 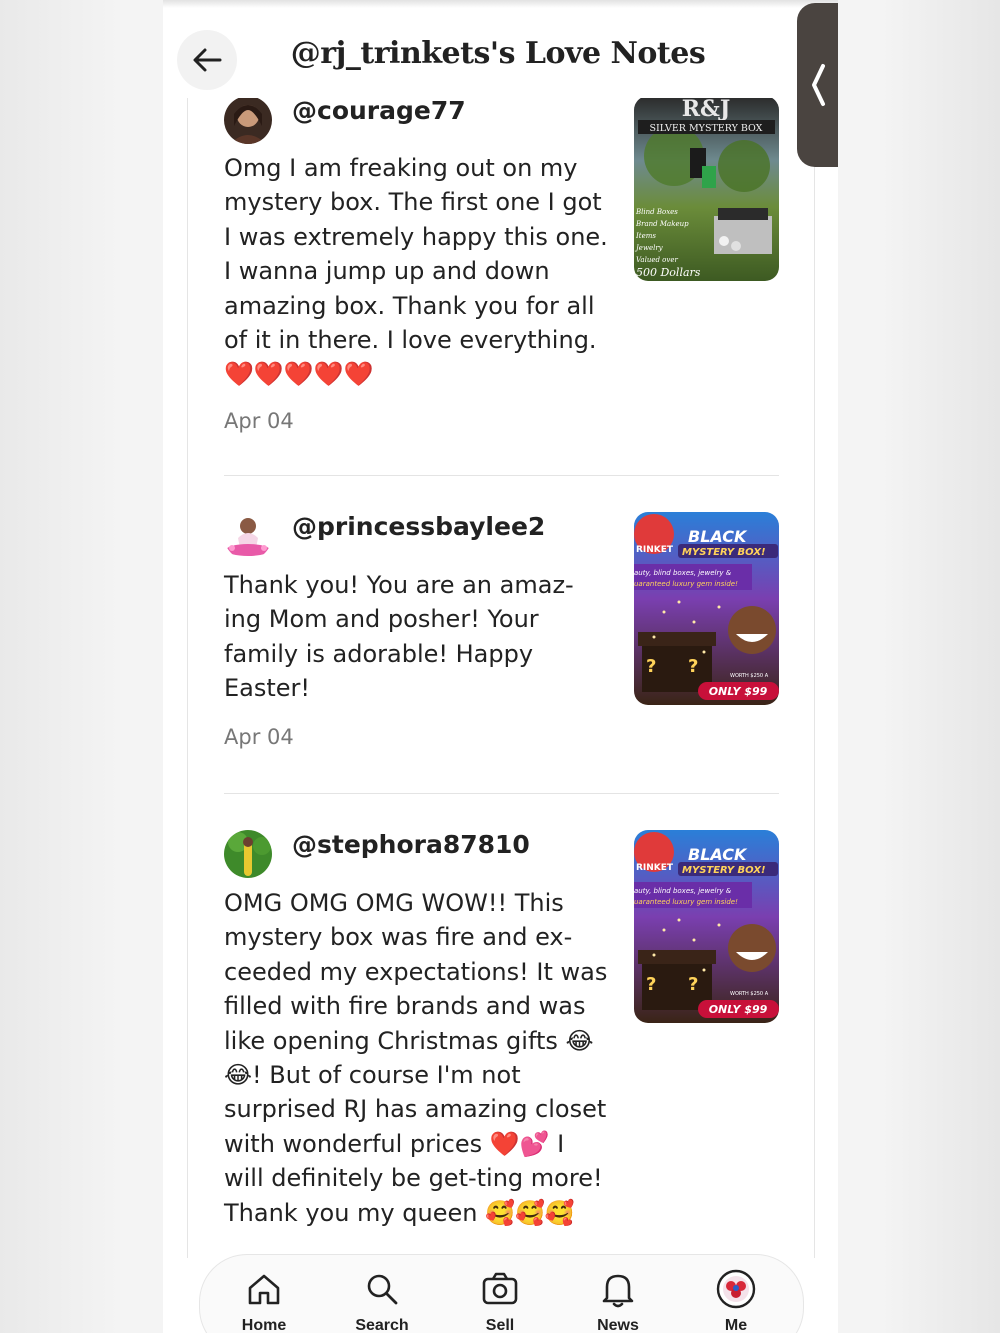 I want to click on nav-me-label: Me, so click(x=736, y=1325).